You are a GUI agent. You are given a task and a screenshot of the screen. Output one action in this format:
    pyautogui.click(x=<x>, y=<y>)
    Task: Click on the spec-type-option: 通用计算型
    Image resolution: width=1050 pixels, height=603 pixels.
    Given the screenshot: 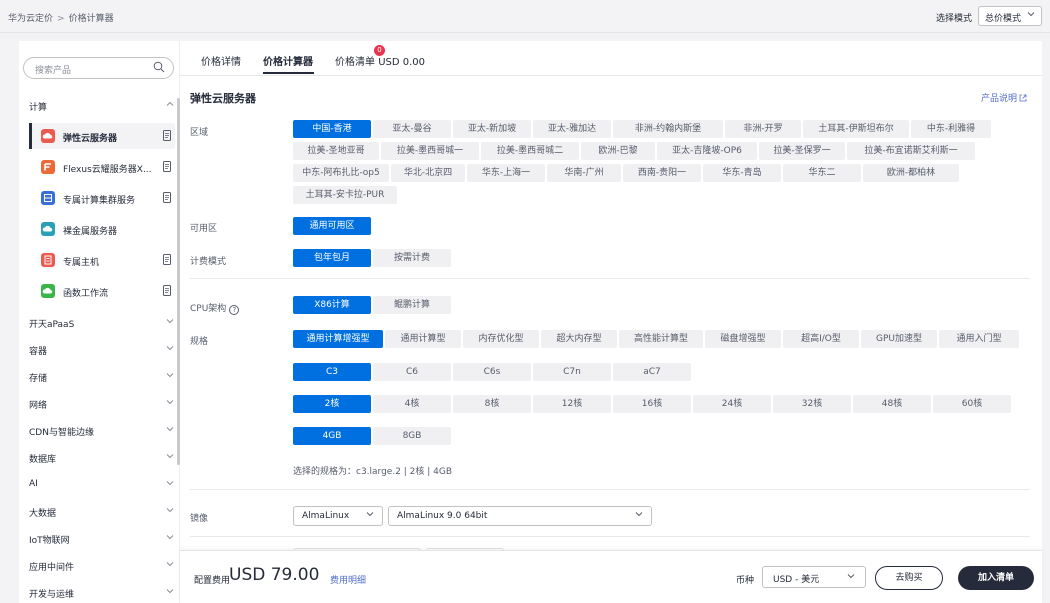 What is the action you would take?
    pyautogui.click(x=423, y=339)
    